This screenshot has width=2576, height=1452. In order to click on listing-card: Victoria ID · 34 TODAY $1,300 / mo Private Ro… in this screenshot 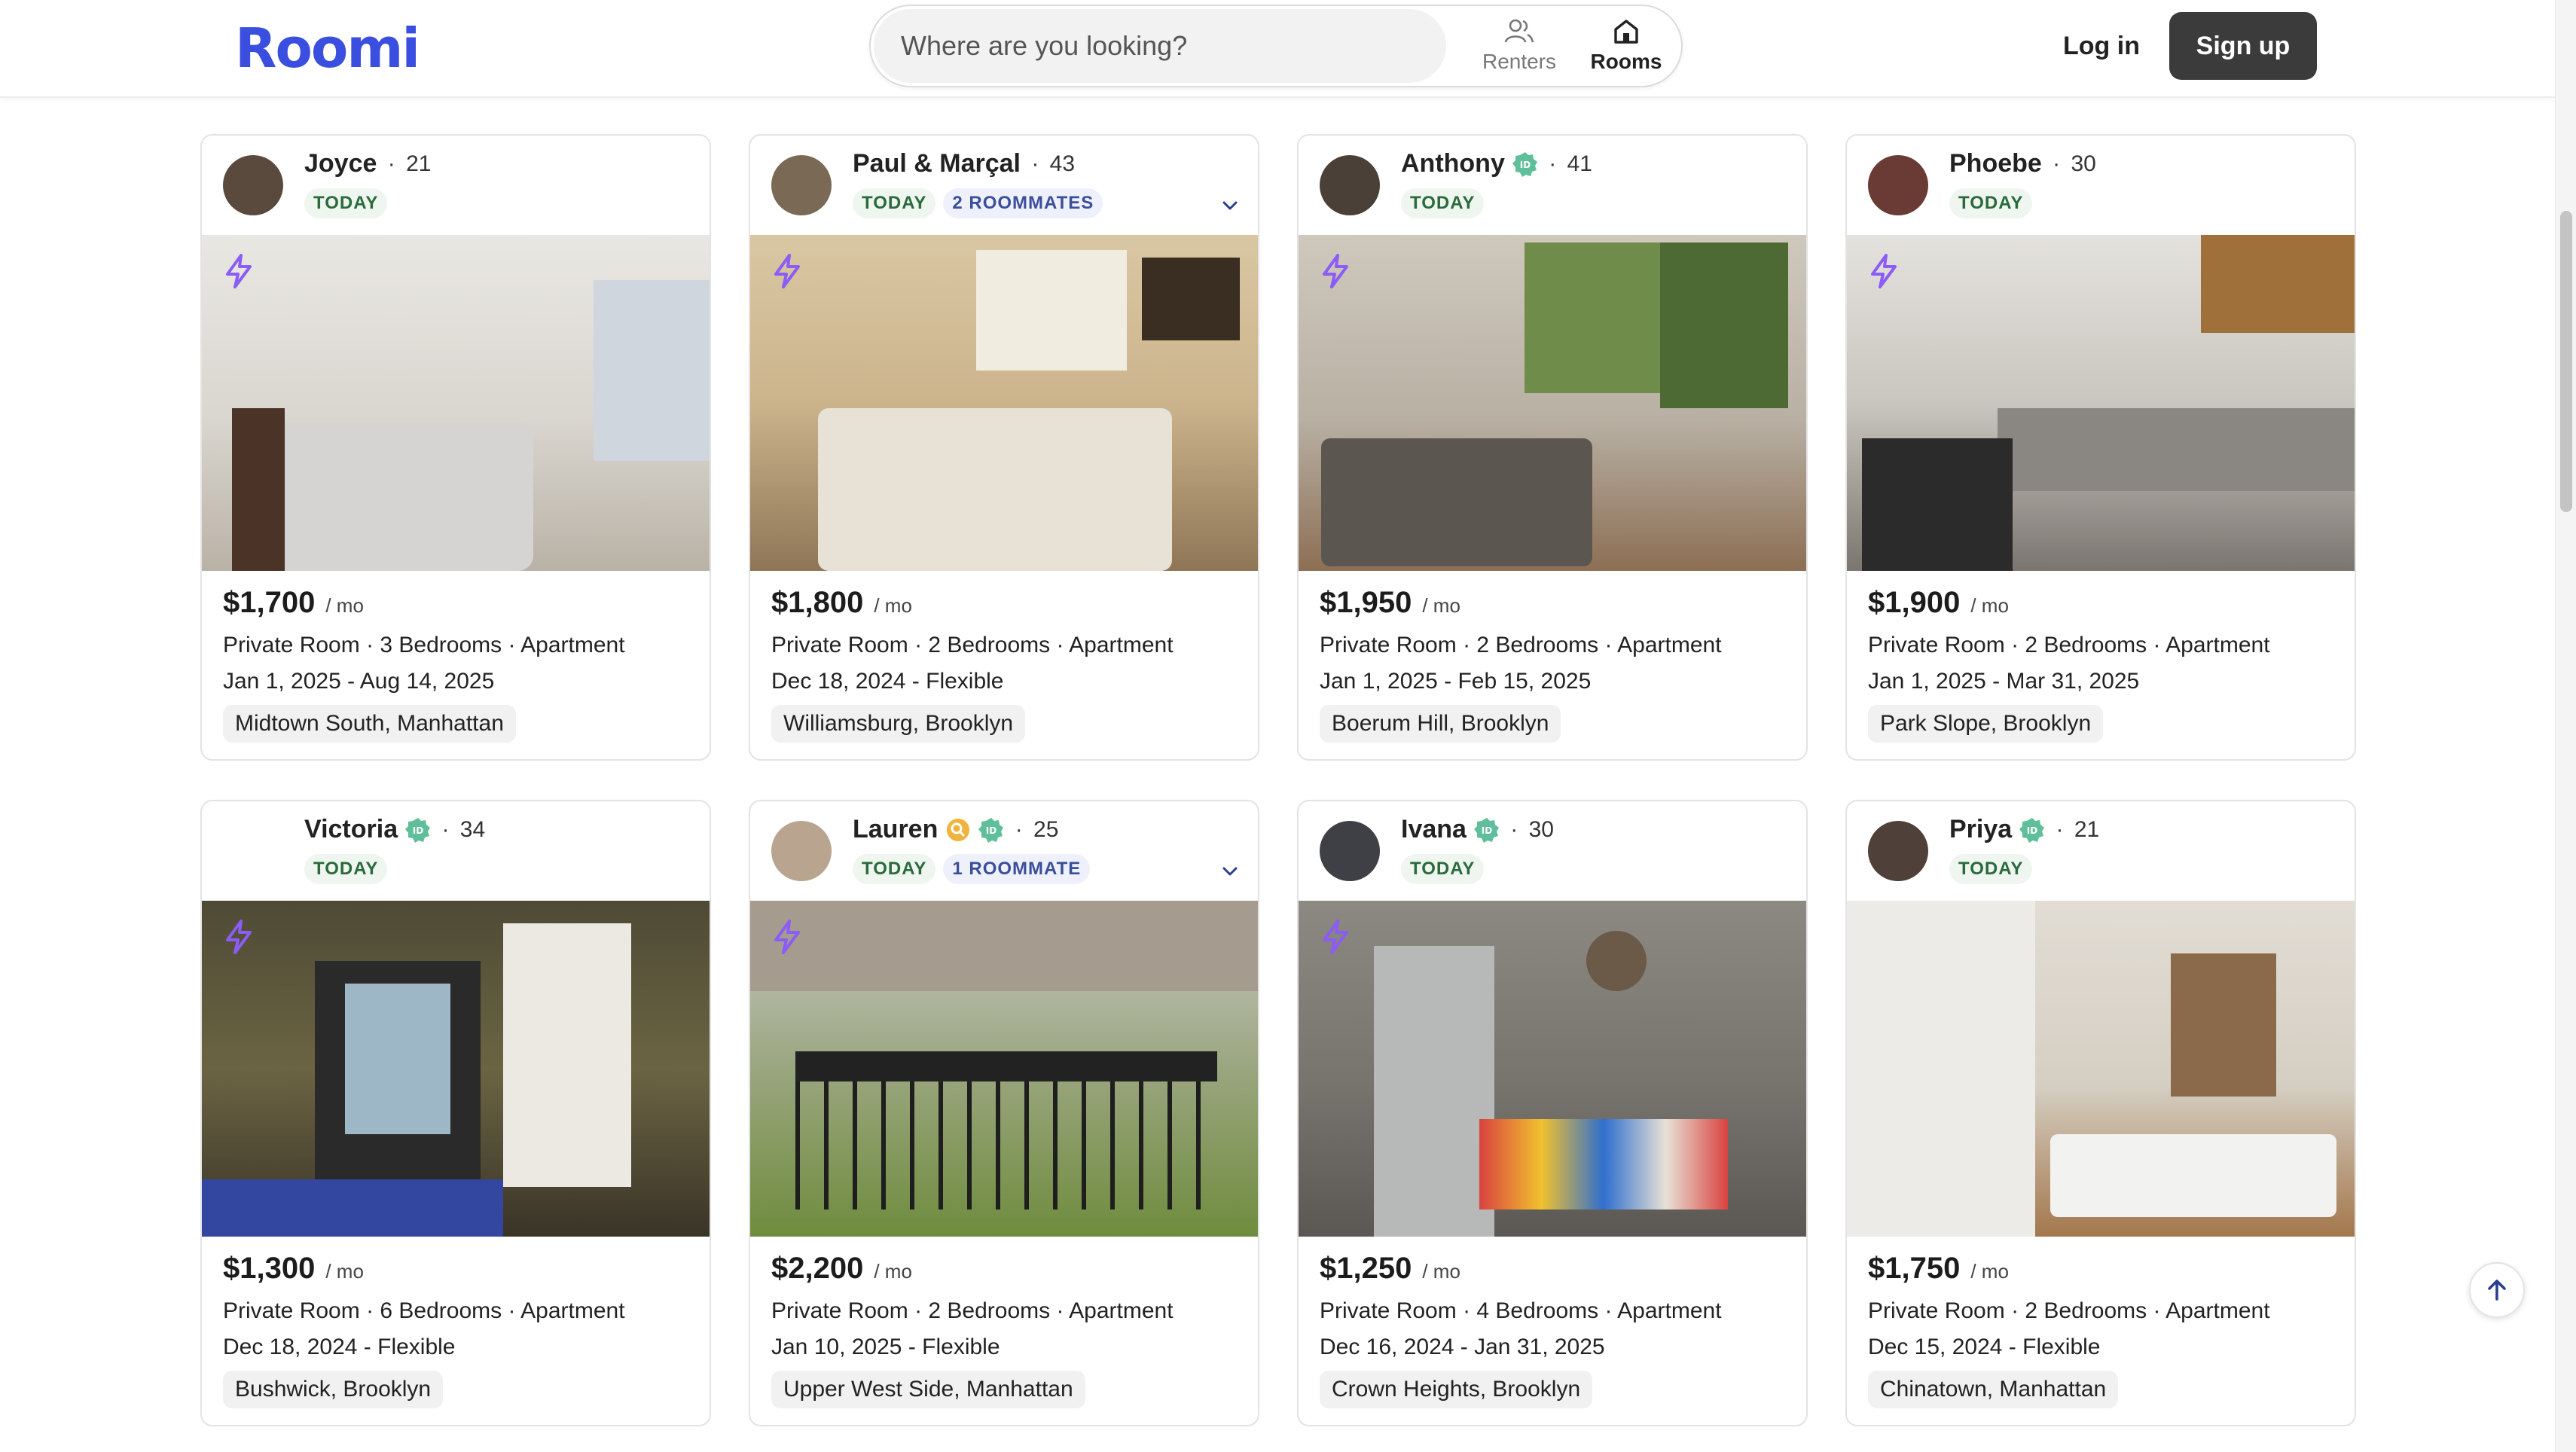, I will do `click(456, 1113)`.